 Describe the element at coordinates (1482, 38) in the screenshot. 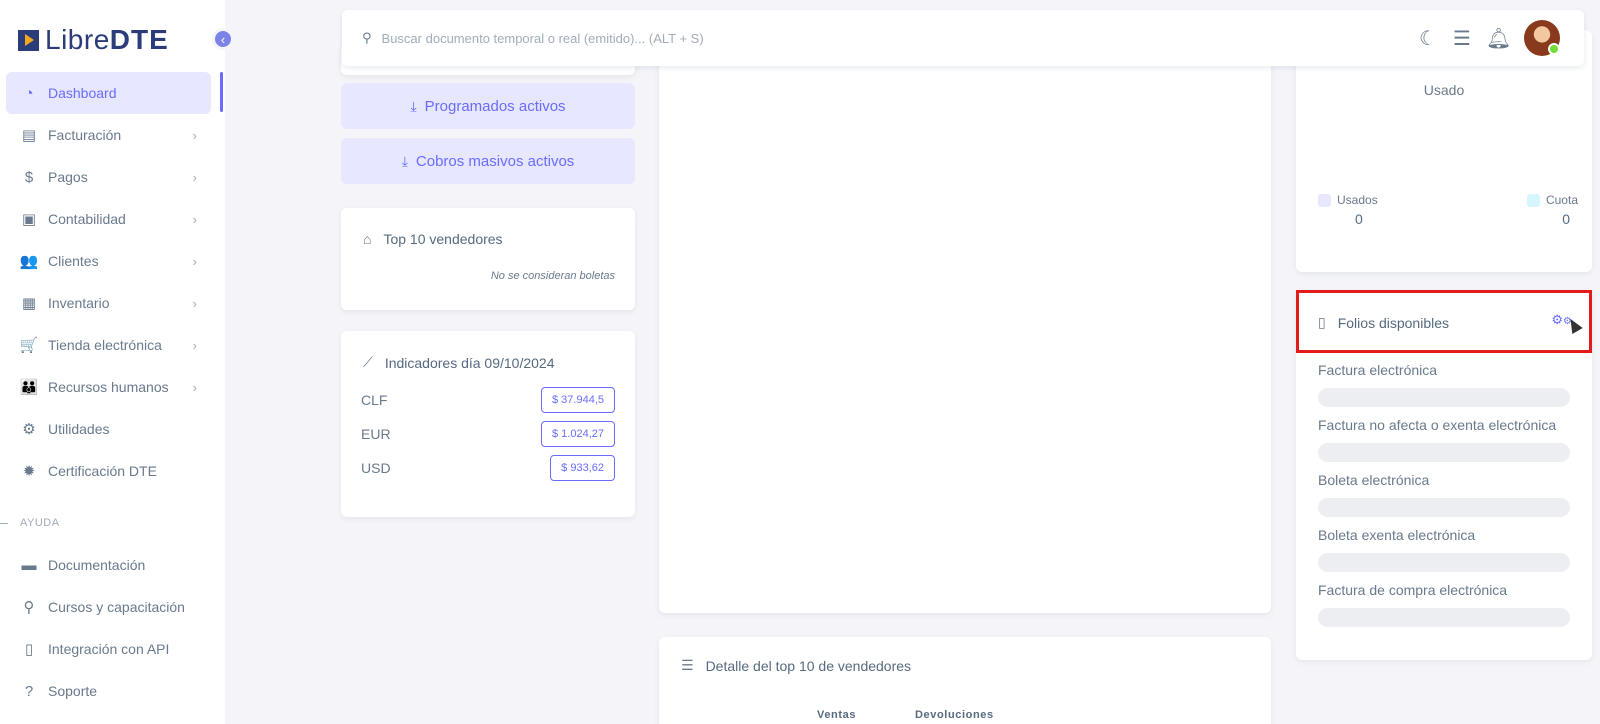

I see `navbar-actions: ☾ ☰ 🔔︎` at that location.